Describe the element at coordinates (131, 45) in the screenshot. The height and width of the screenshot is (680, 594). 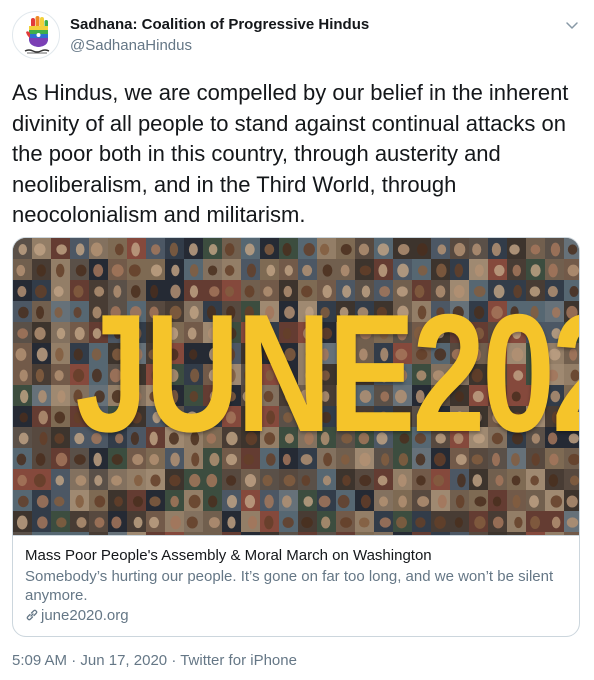
I see `user-handle: @SadhanaHindus` at that location.